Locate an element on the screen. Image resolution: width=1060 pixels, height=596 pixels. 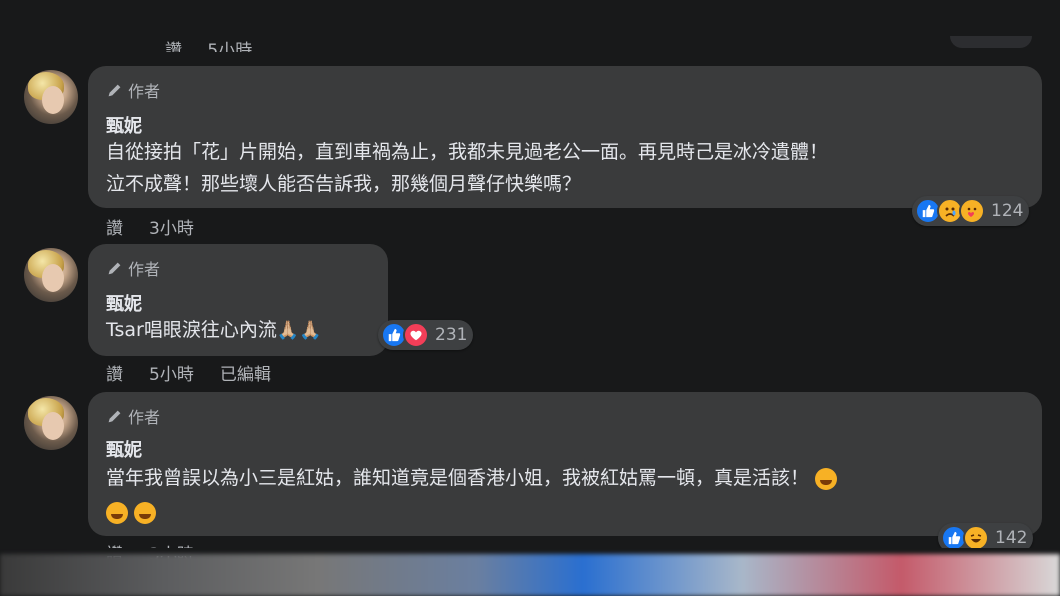
edited-label: 已編輯 is located at coordinates (245, 375).